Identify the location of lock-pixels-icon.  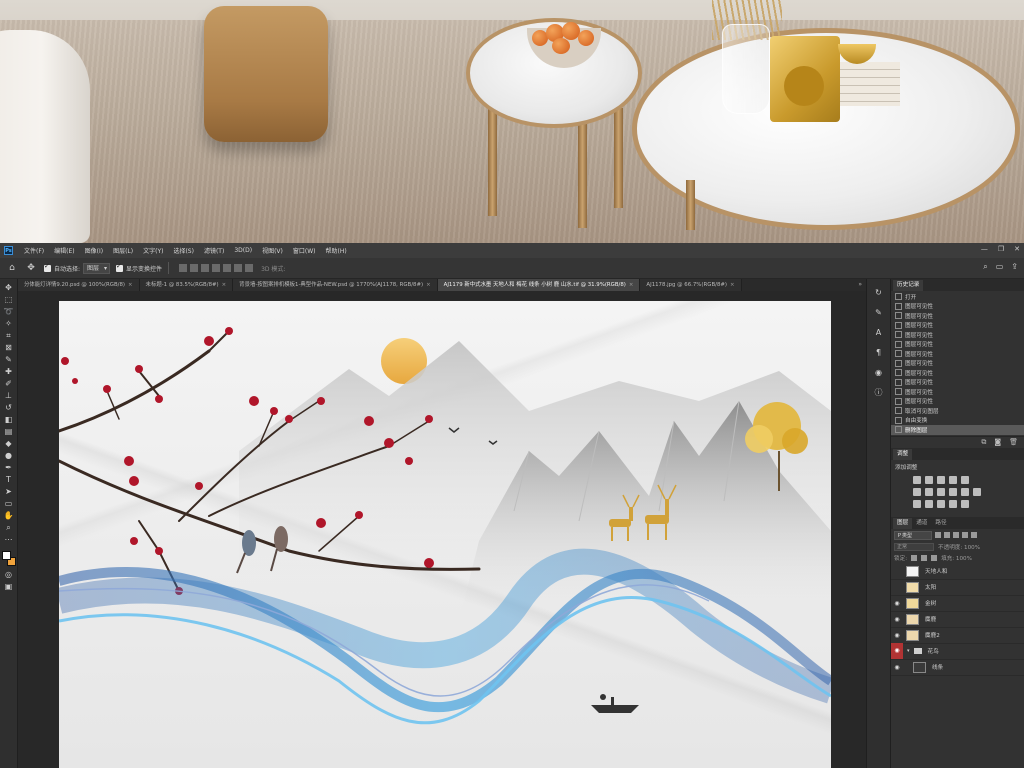
(914, 558).